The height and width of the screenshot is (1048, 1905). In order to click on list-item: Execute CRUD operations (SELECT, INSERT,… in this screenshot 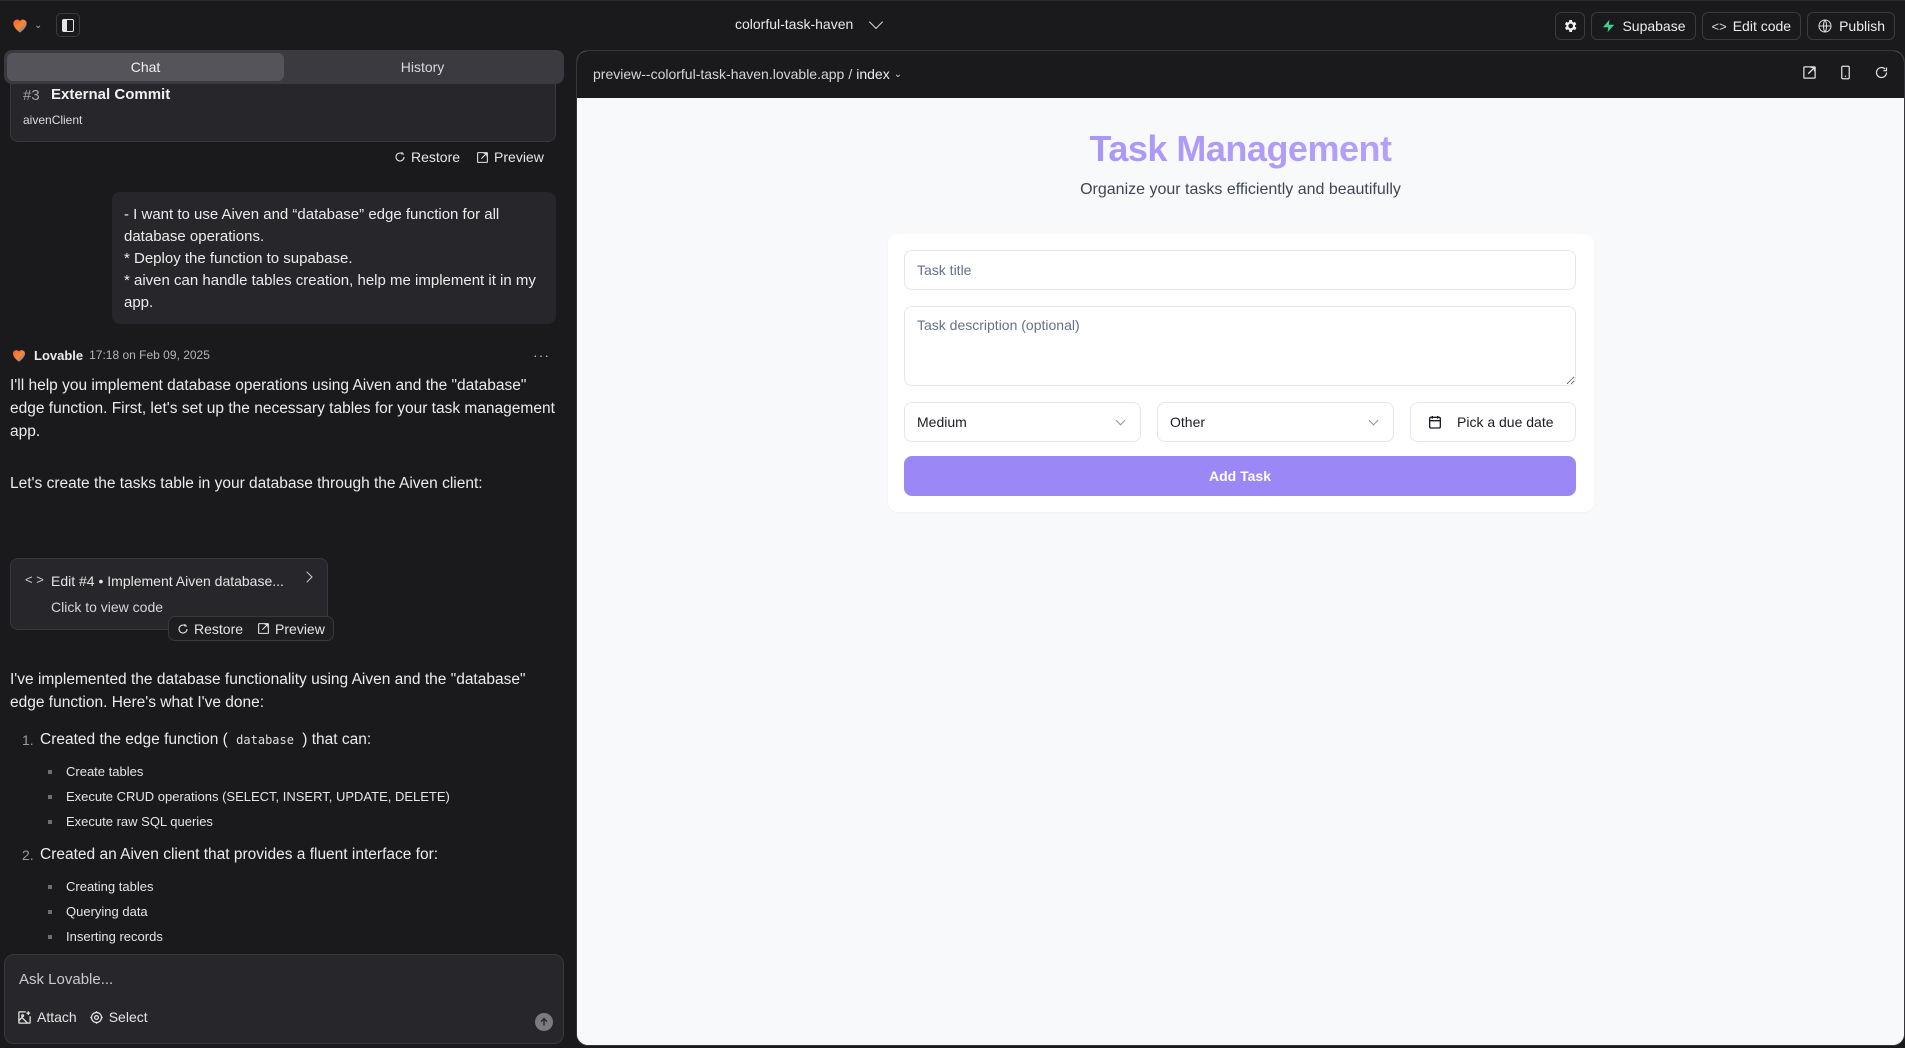, I will do `click(298, 796)`.